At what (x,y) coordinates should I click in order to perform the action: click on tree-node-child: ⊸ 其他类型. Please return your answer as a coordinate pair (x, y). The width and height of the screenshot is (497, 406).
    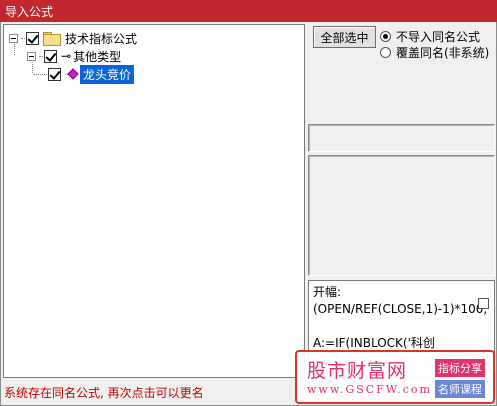
    Looking at the image, I should click on (74, 56).